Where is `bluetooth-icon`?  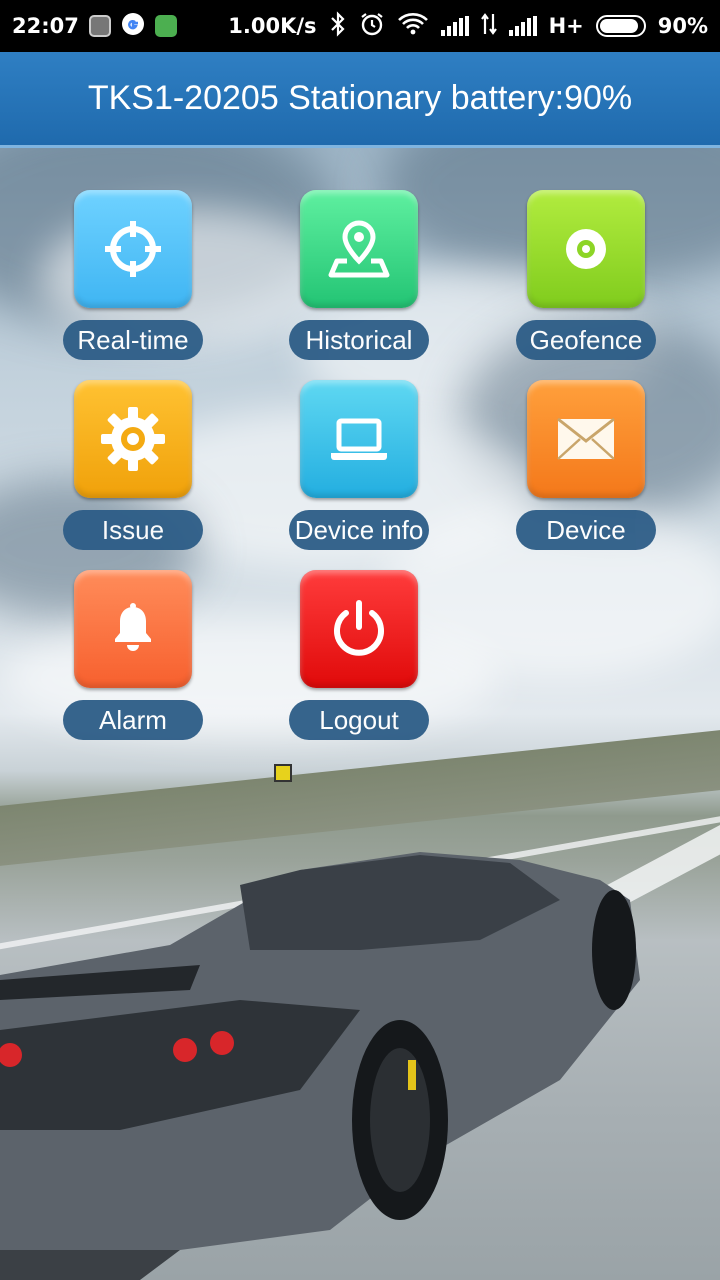
bluetooth-icon is located at coordinates (338, 26).